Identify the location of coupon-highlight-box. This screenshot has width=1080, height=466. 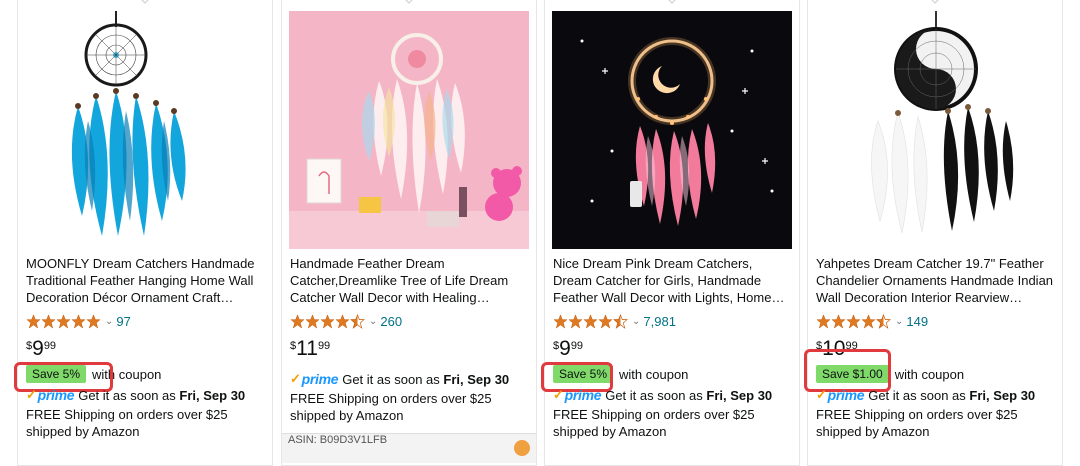
(847, 370).